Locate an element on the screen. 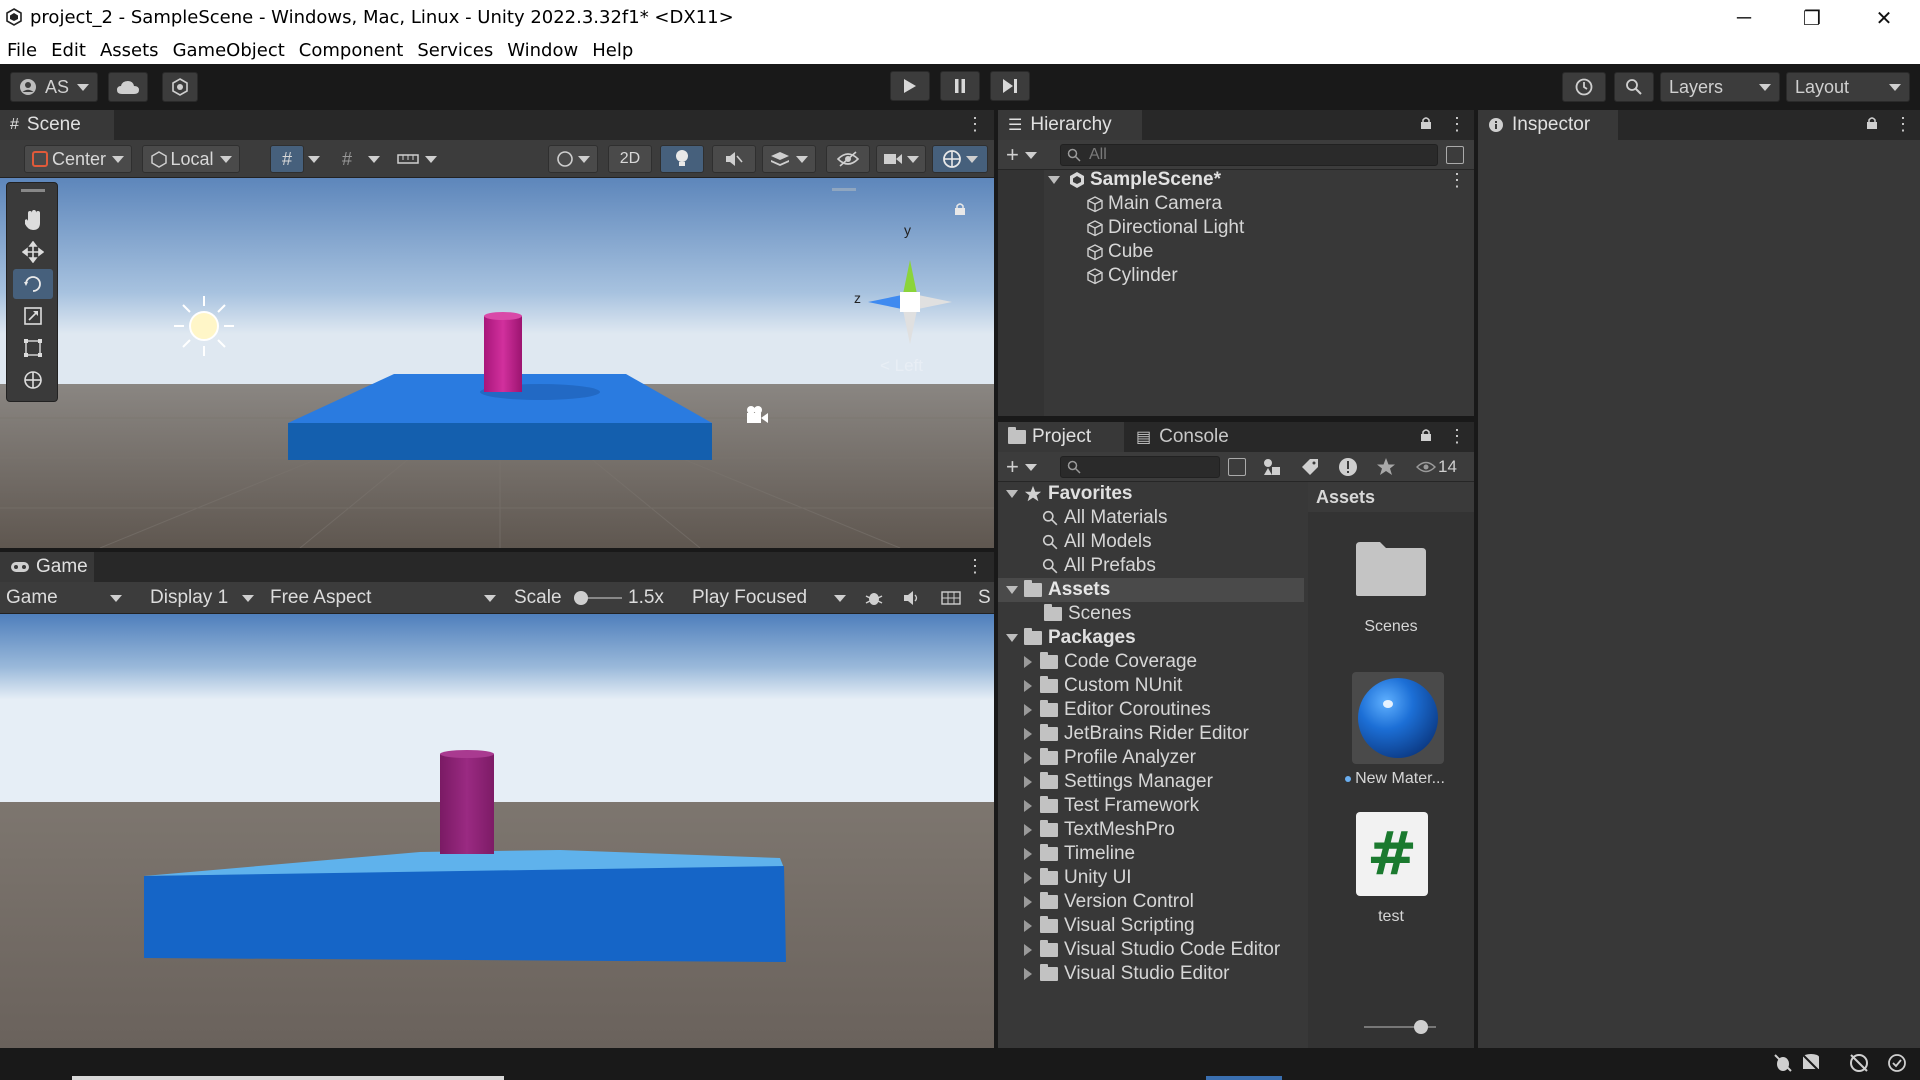  project-search-input is located at coordinates (1140, 467).